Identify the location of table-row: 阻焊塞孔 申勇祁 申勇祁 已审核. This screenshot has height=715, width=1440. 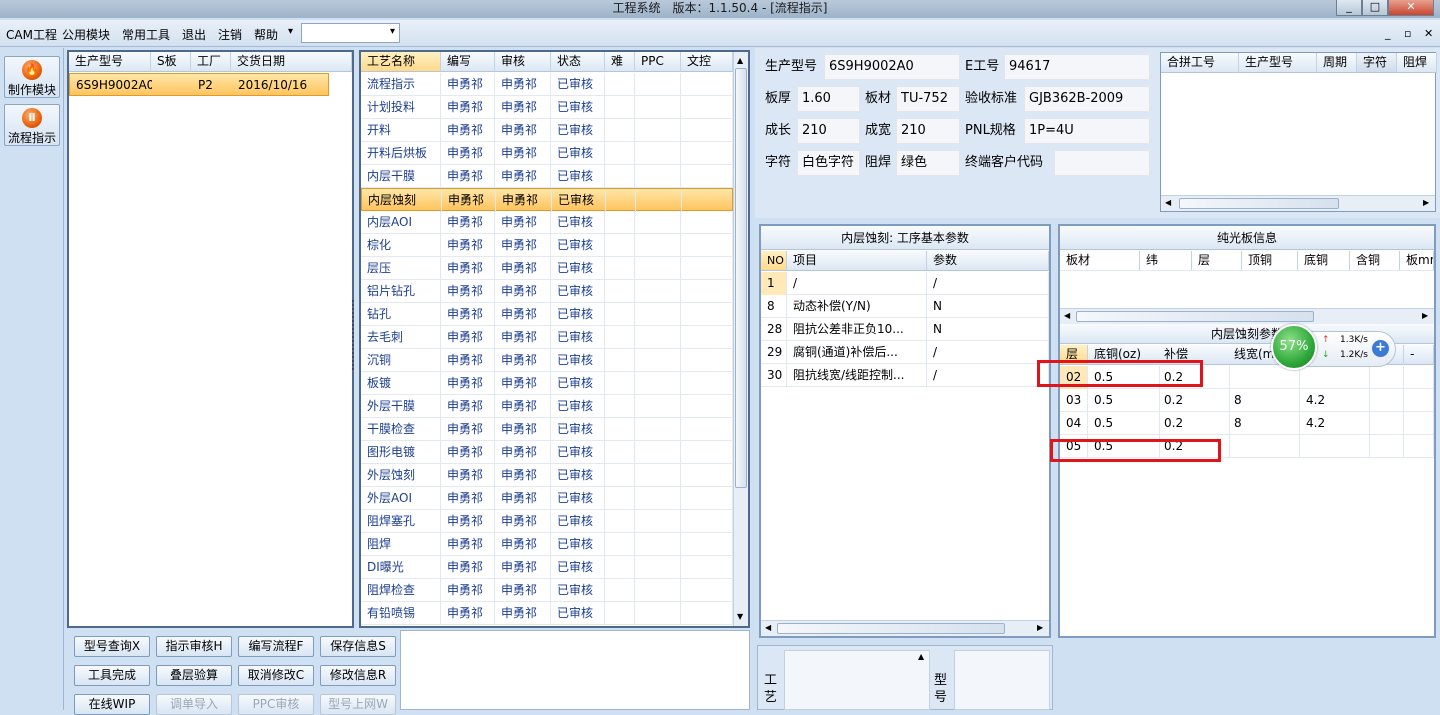
(547, 521).